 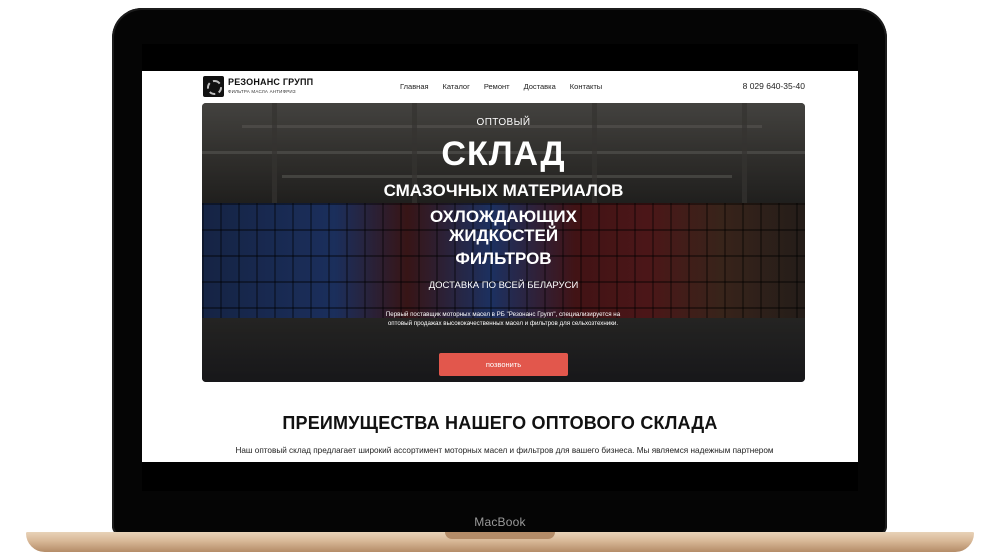 What do you see at coordinates (503, 154) in the screenshot?
I see `hero-title: СКЛАД` at bounding box center [503, 154].